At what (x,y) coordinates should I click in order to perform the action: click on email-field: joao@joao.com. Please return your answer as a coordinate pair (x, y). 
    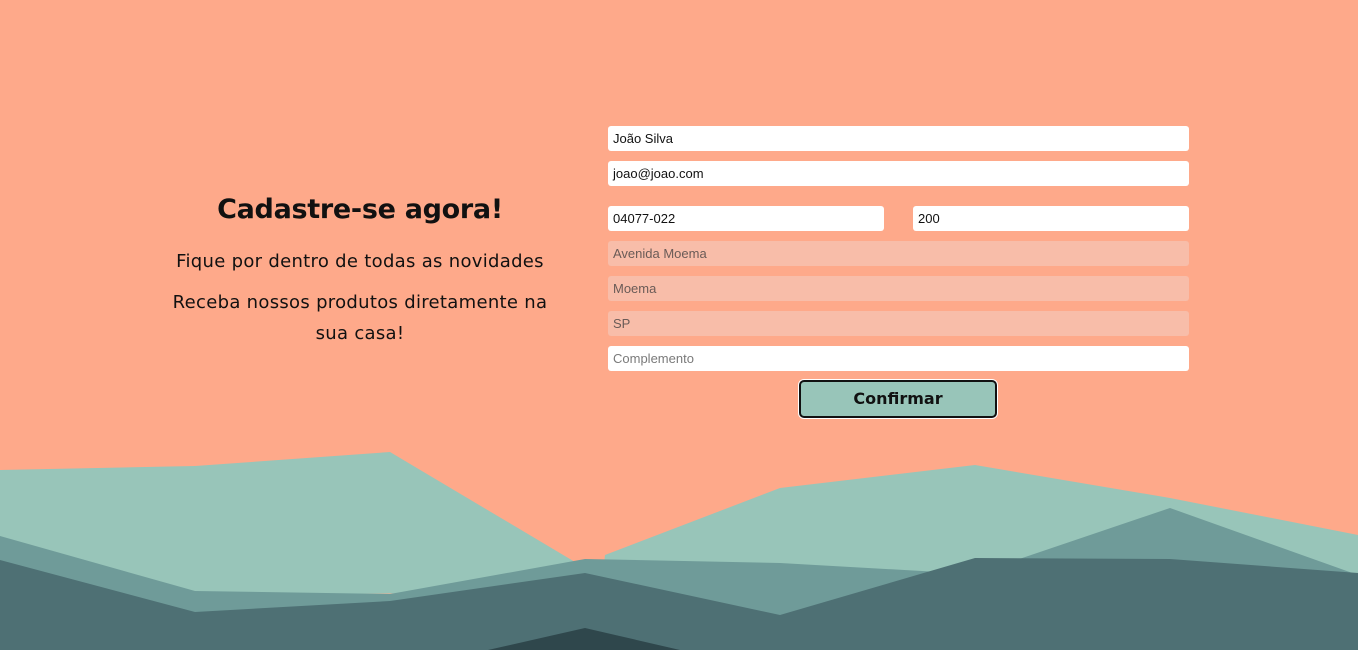
    Looking at the image, I should click on (898, 173).